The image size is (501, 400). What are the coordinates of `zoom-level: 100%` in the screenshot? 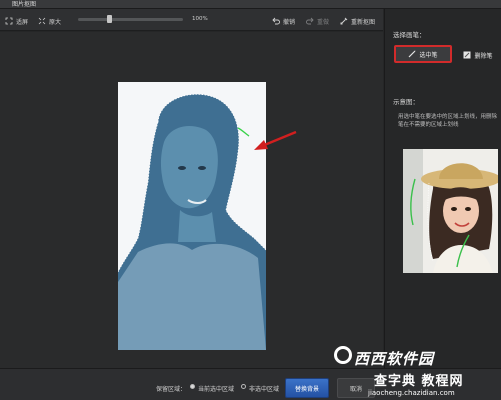 It's located at (200, 19).